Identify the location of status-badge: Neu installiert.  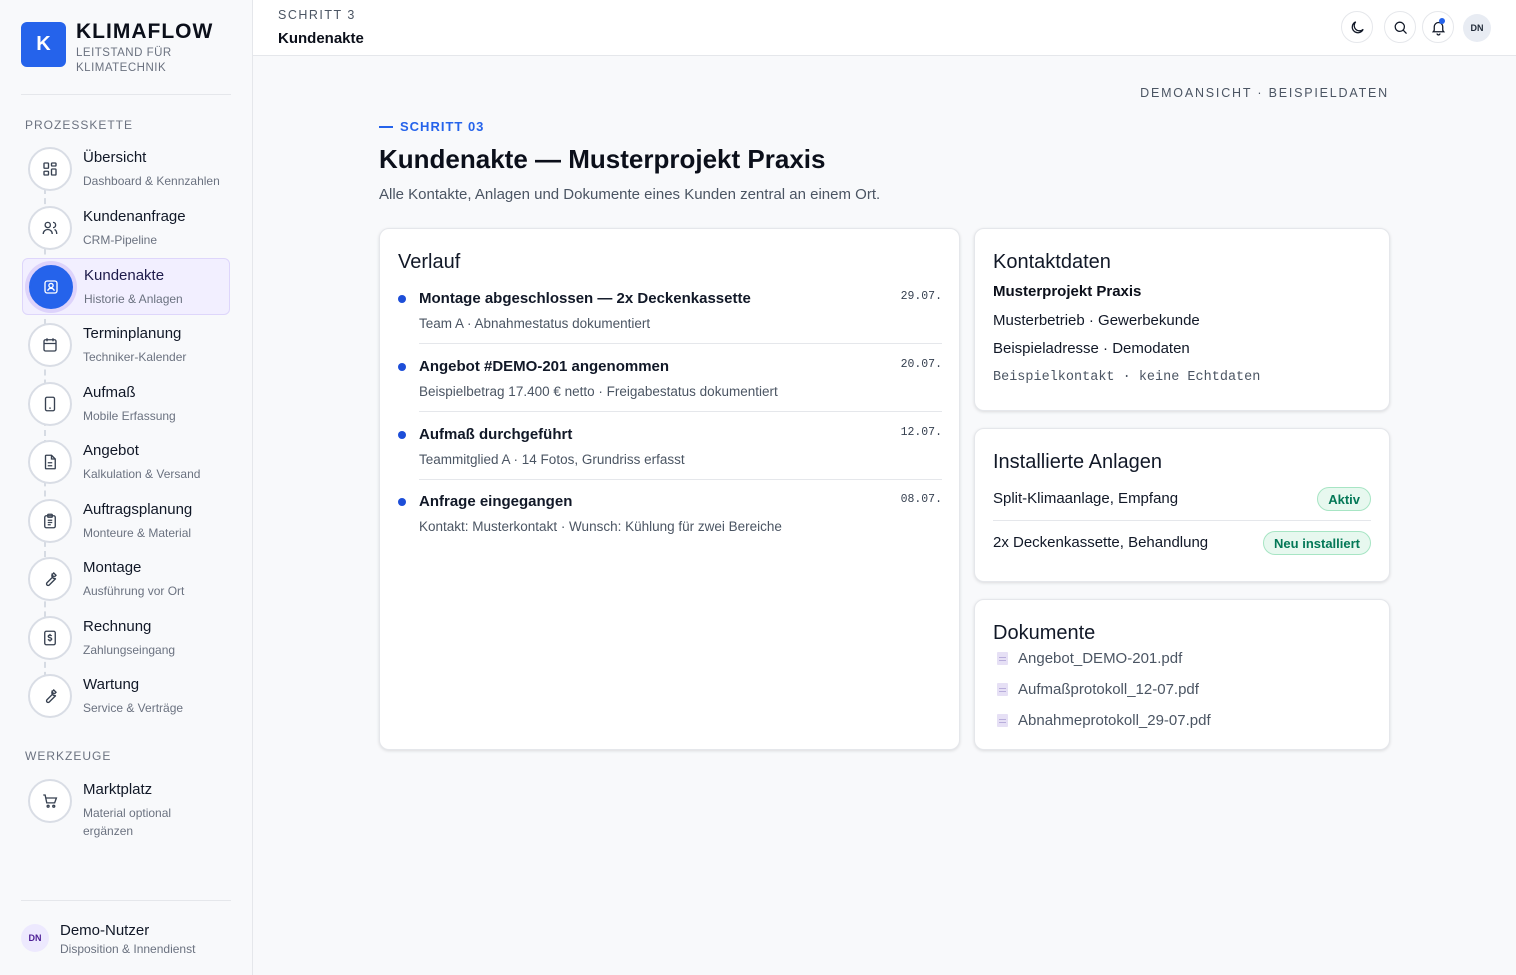
(1317, 543).